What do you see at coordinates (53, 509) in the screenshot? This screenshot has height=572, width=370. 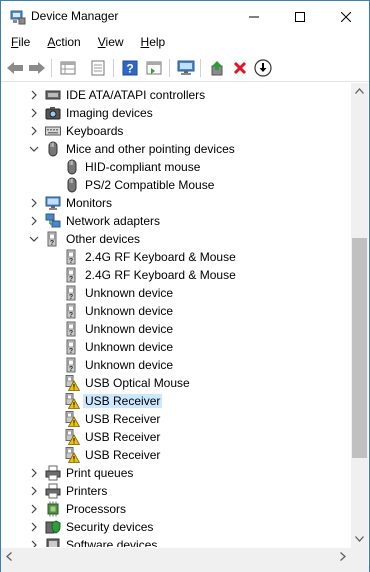 I see `processor-icon` at bounding box center [53, 509].